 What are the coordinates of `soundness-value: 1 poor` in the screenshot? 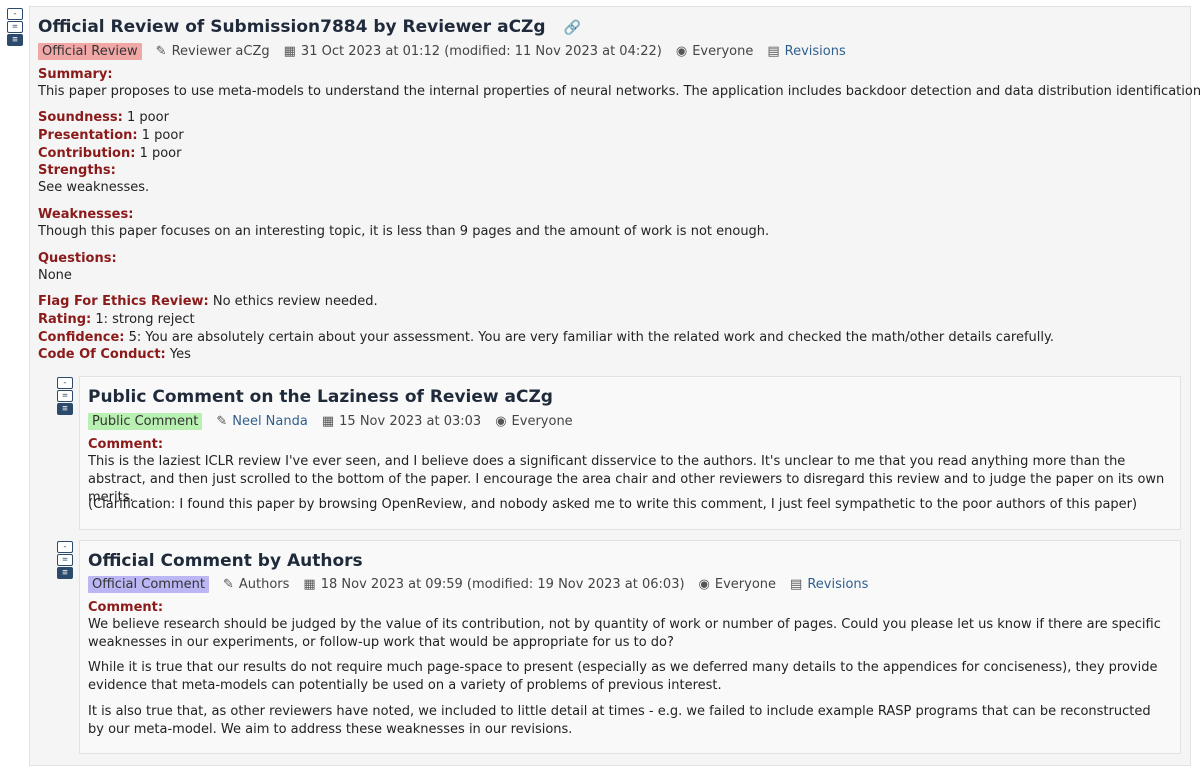 It's located at (148, 117).